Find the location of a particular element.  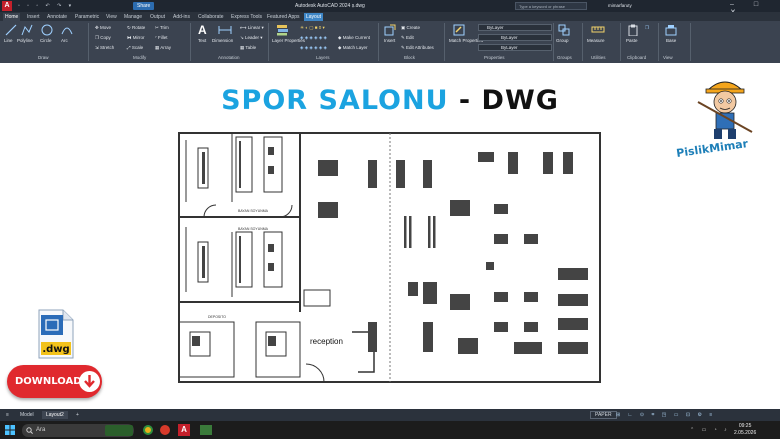

insert-button: Insert is located at coordinates (389, 40).